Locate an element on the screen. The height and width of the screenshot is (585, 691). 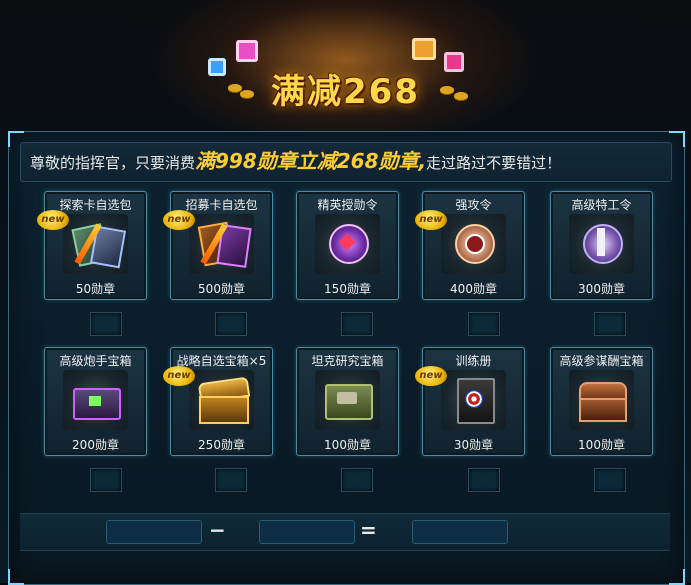
item-card: 精英授勋令 150勋章 is located at coordinates (347, 245).